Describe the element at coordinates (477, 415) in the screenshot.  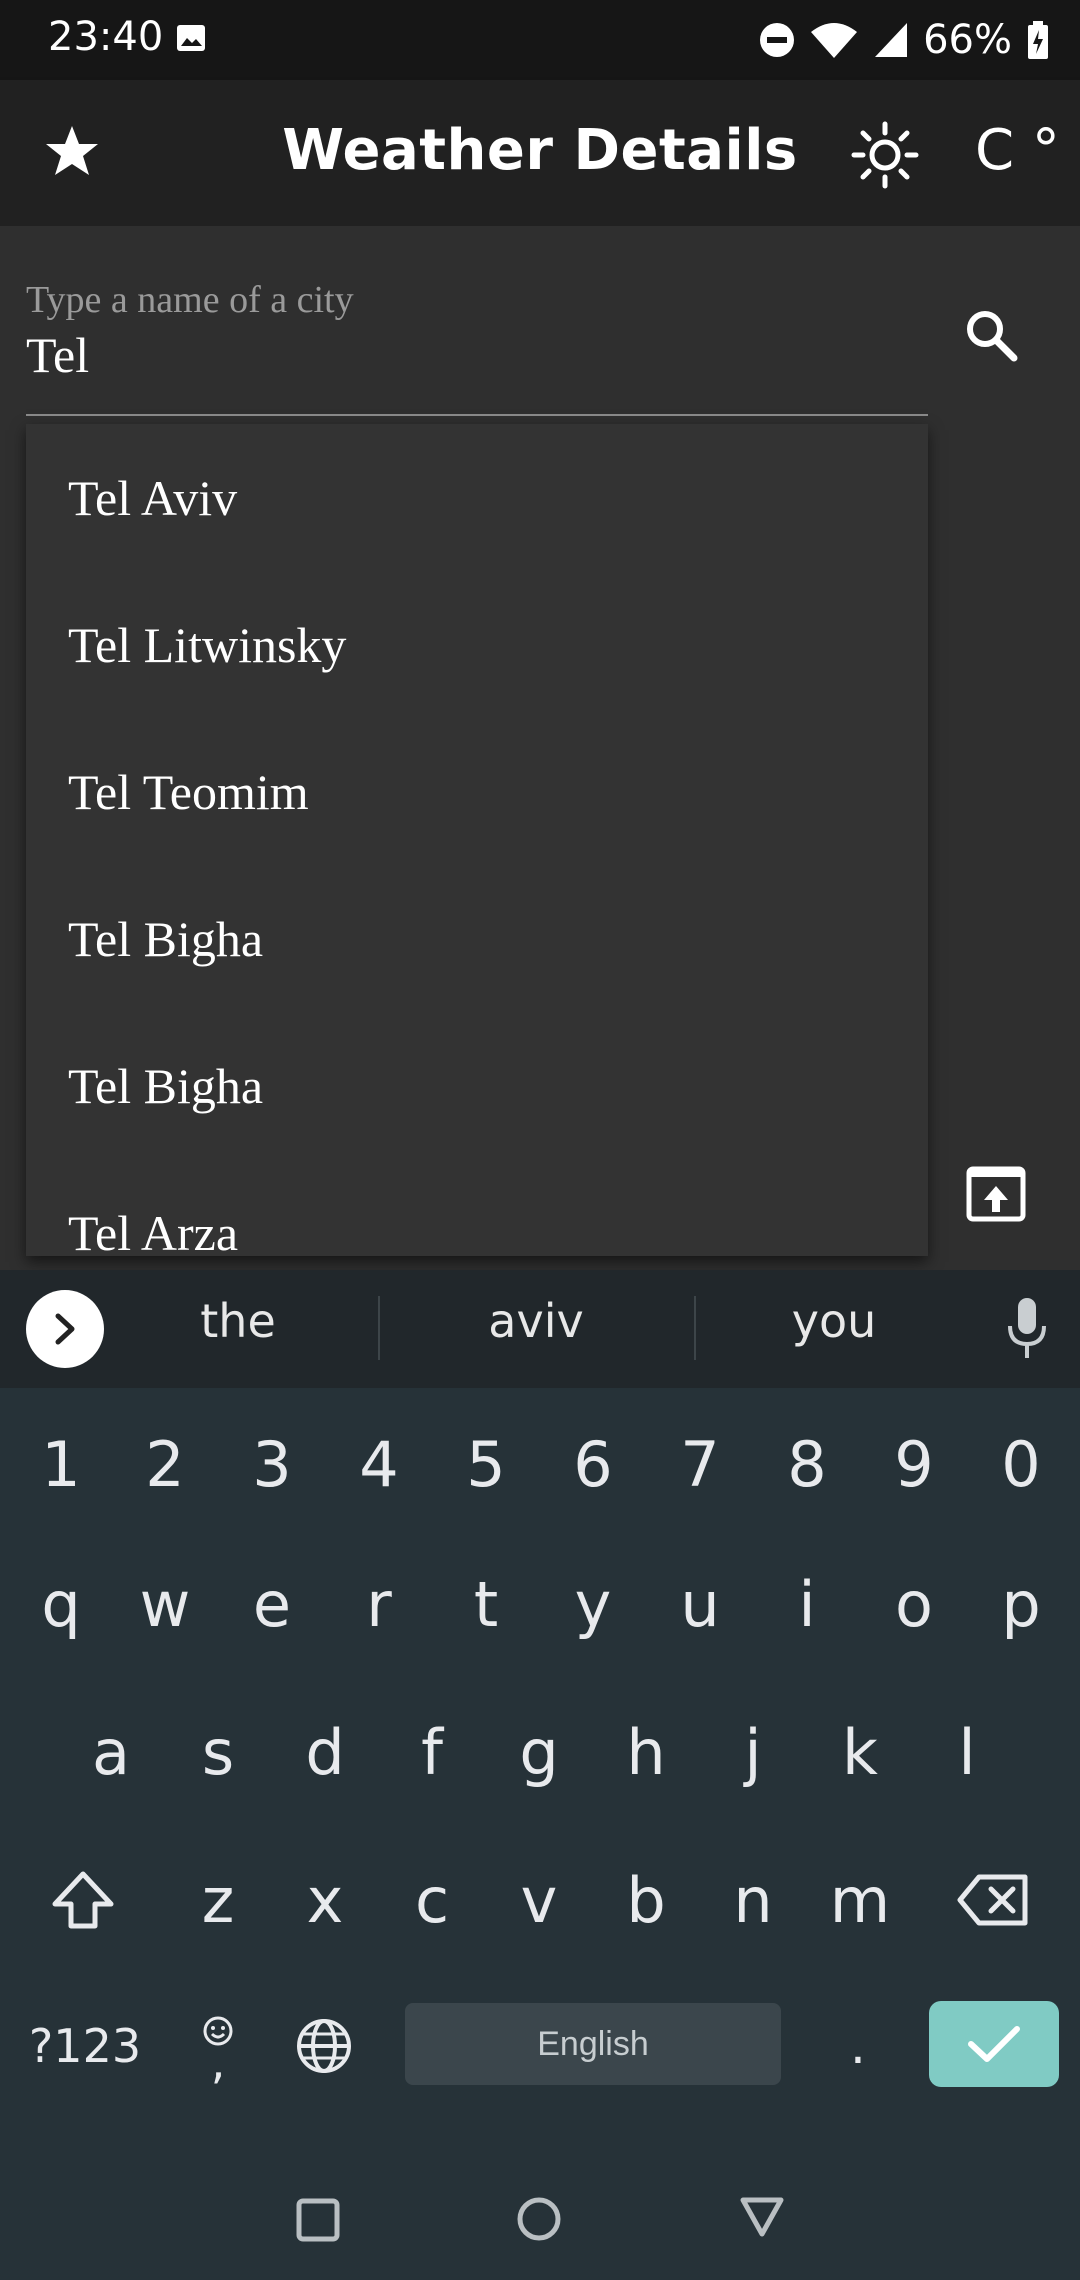
I see `search-underline` at that location.